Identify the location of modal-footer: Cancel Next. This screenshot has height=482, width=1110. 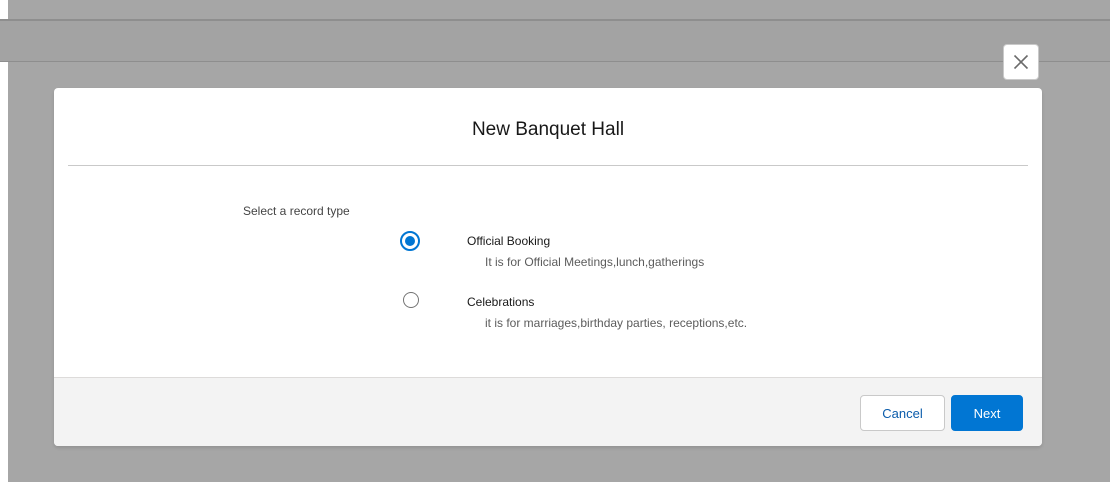
(548, 411).